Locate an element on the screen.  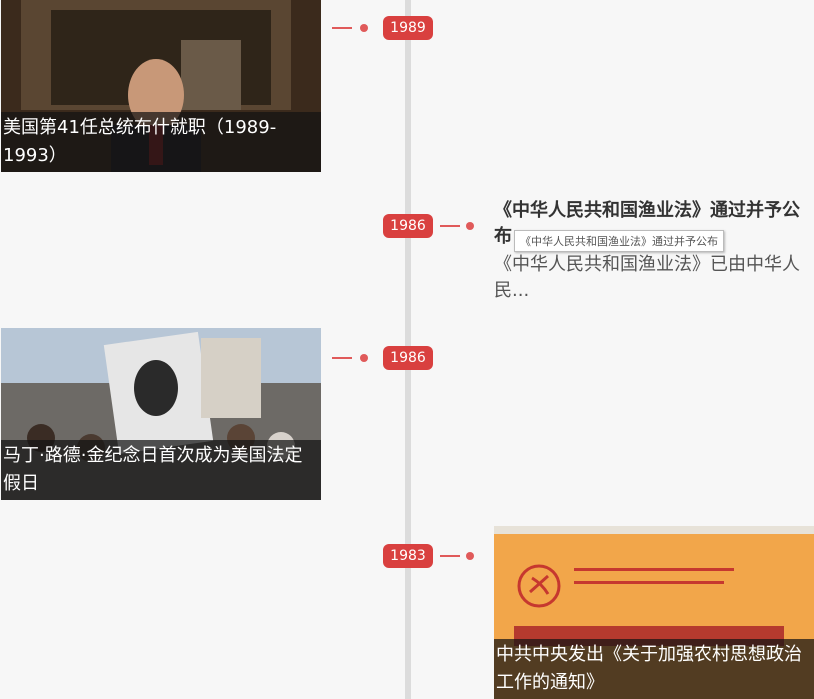
year-badge: 1983 is located at coordinates (408, 556).